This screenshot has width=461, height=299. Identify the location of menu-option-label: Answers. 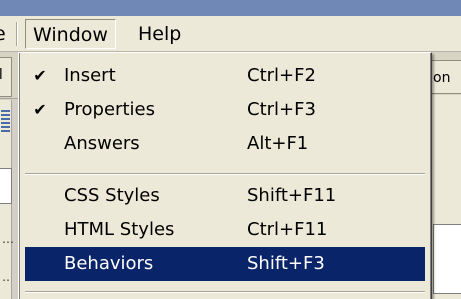
(102, 143).